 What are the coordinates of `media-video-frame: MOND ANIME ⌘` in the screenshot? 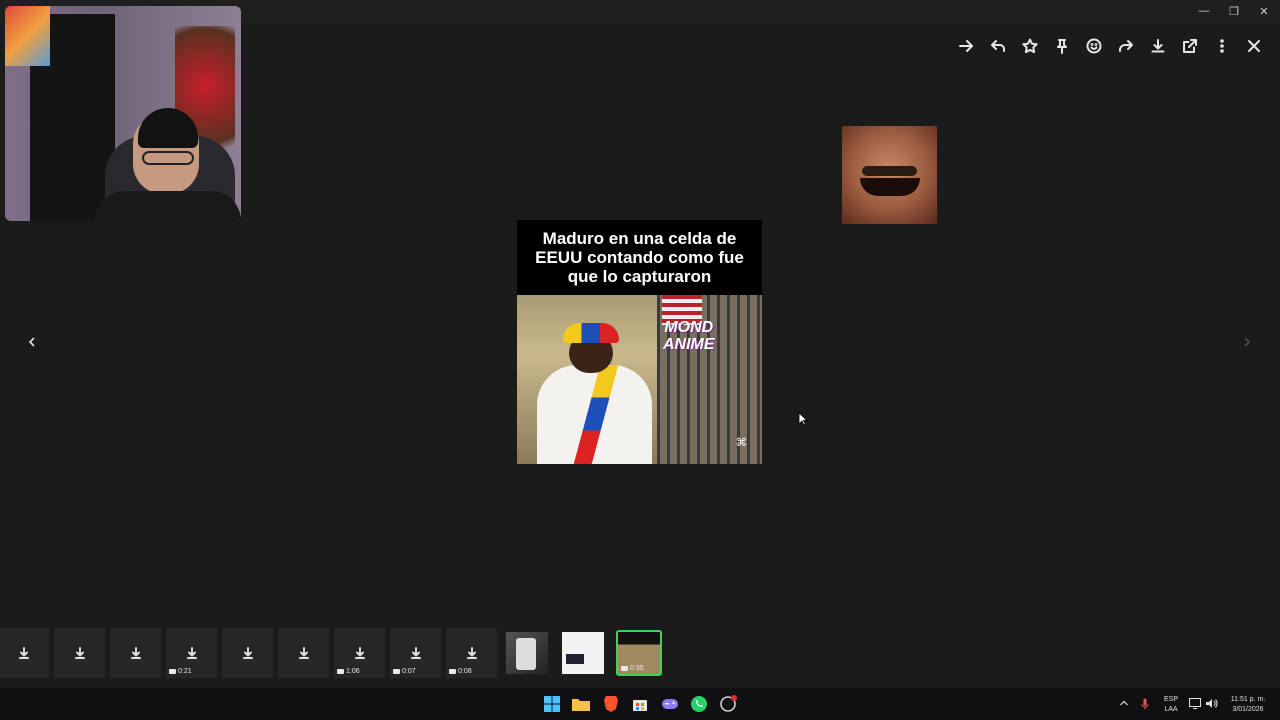 It's located at (639, 379).